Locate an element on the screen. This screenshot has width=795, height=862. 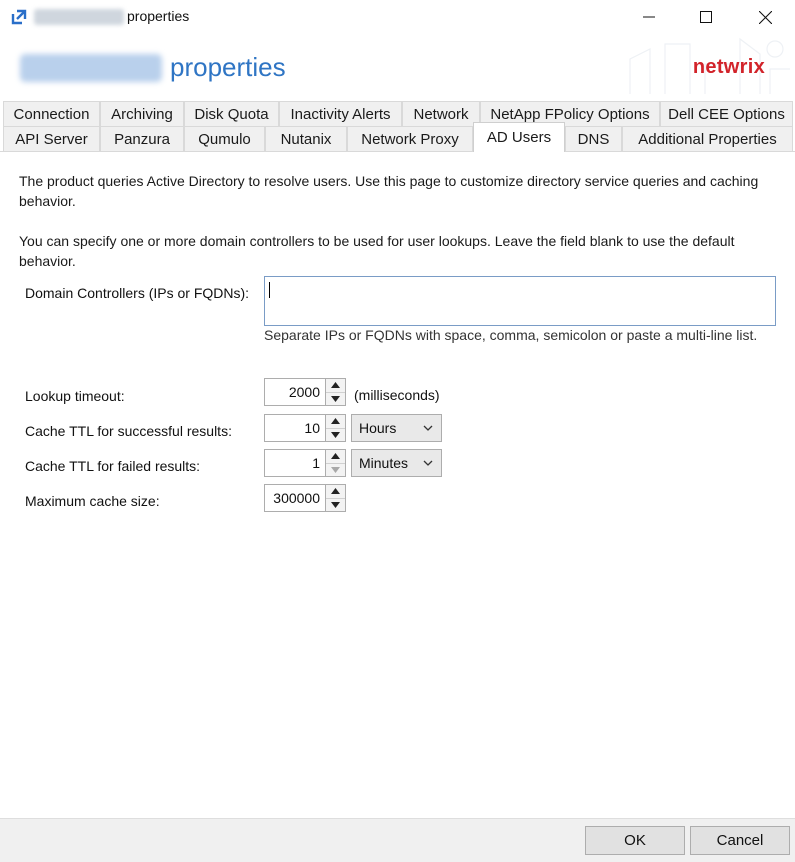
brand-logo: netwrix is located at coordinates (728, 67).